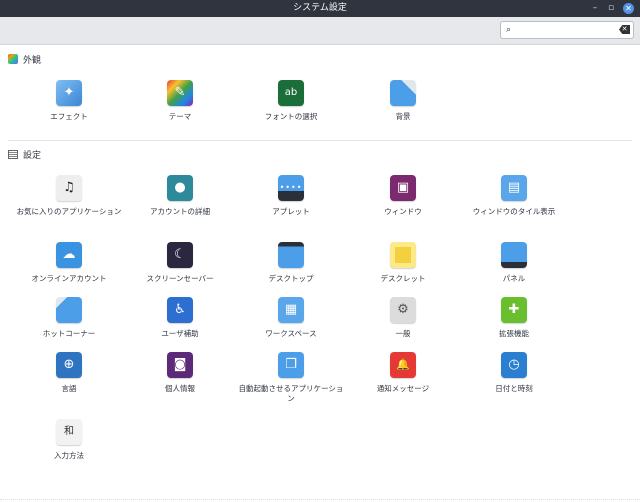  I want to click on item-background: 背景, so click(403, 101).